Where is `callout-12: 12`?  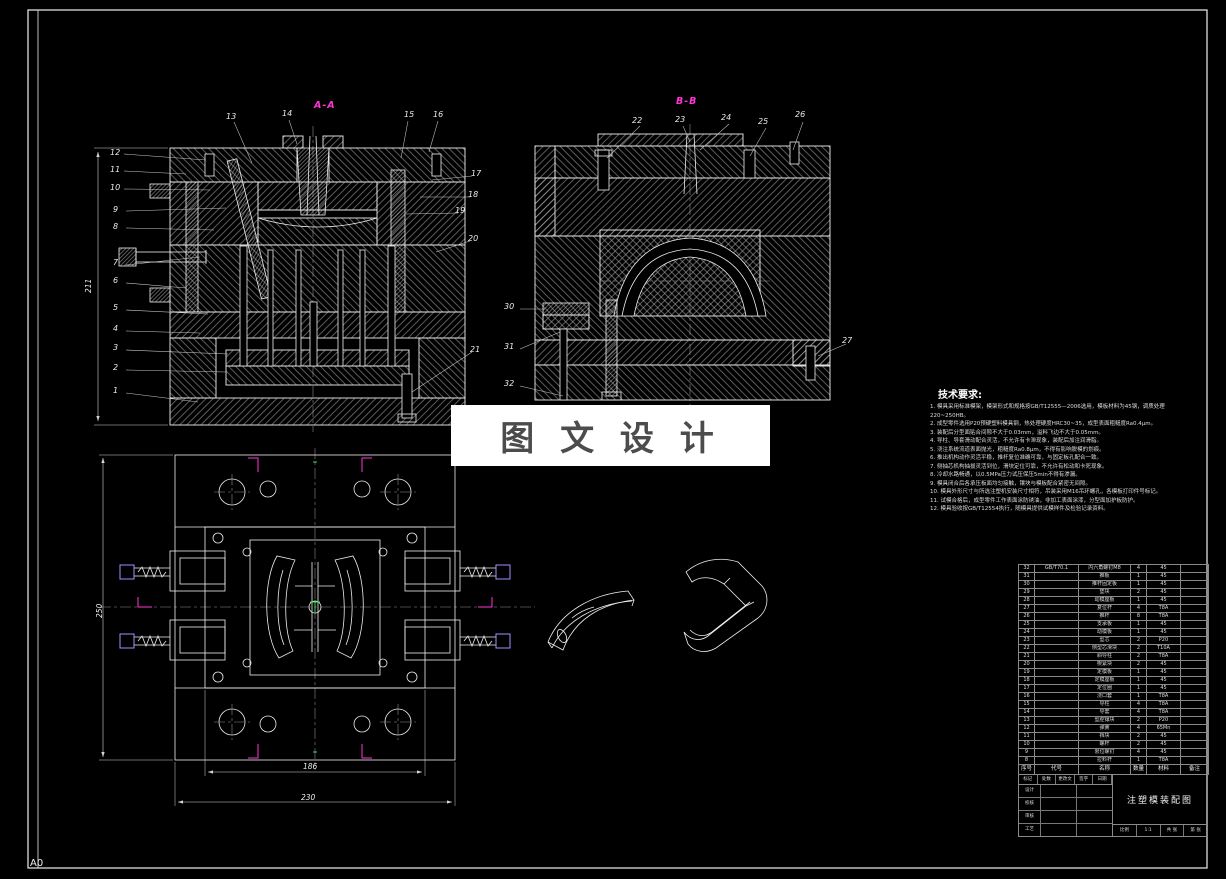
callout-12: 12 is located at coordinates (115, 152).